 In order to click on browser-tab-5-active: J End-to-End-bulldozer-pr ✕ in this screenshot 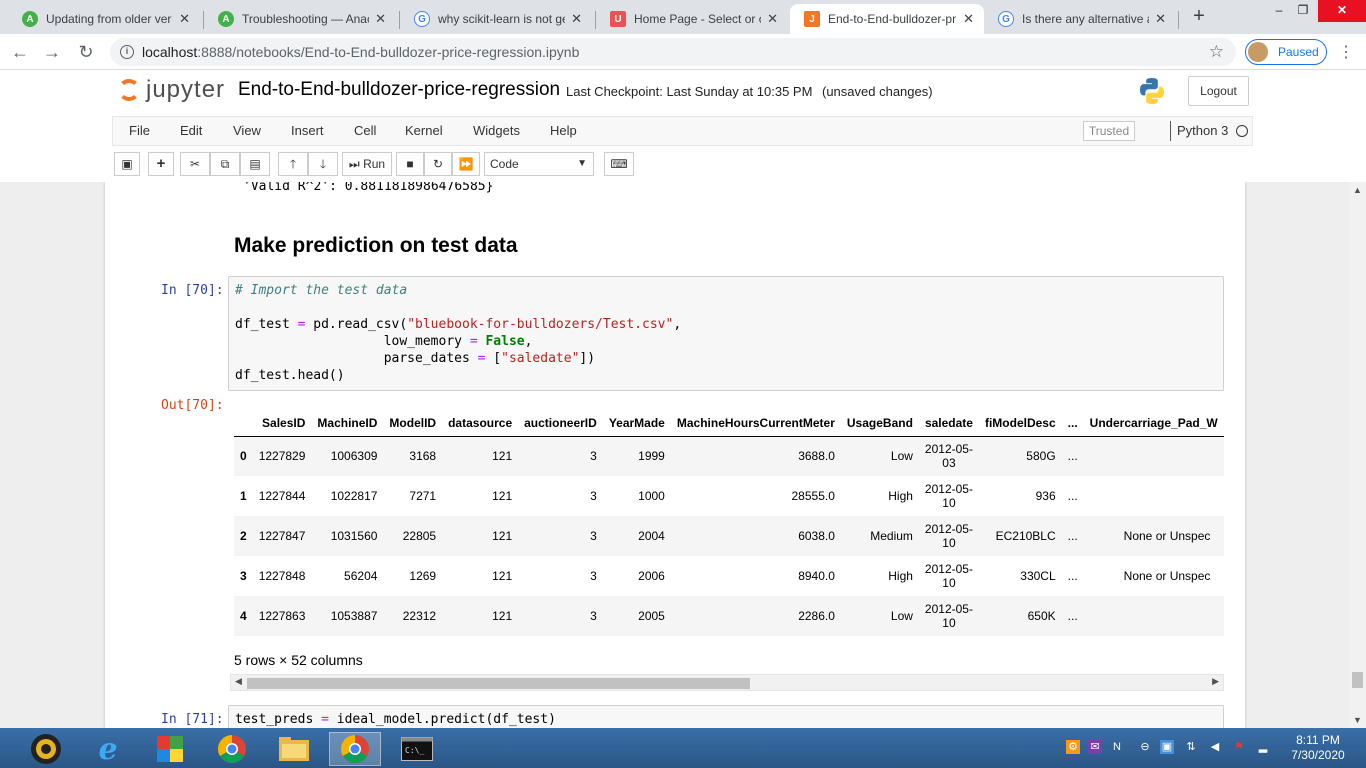, I will do `click(887, 19)`.